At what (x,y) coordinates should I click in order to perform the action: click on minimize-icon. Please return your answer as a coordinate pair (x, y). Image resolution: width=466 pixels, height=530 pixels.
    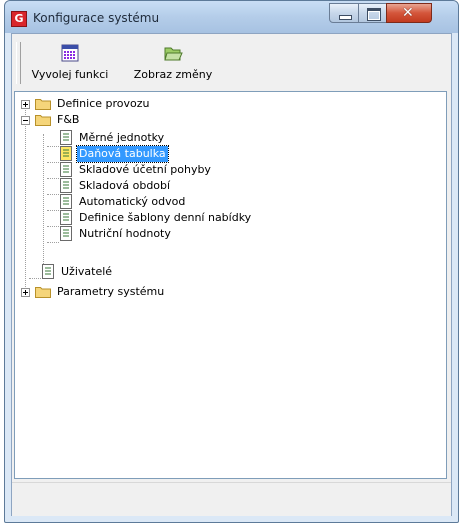
    Looking at the image, I should click on (345, 17).